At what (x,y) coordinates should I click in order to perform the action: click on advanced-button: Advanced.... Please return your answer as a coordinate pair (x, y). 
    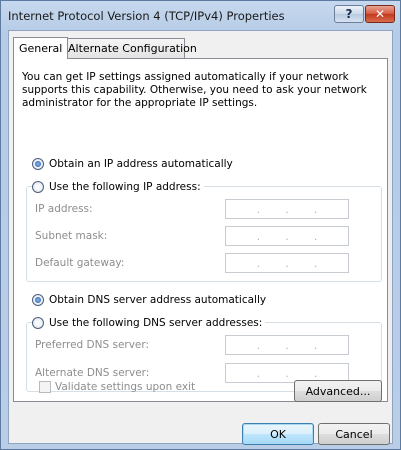
    Looking at the image, I should click on (338, 391).